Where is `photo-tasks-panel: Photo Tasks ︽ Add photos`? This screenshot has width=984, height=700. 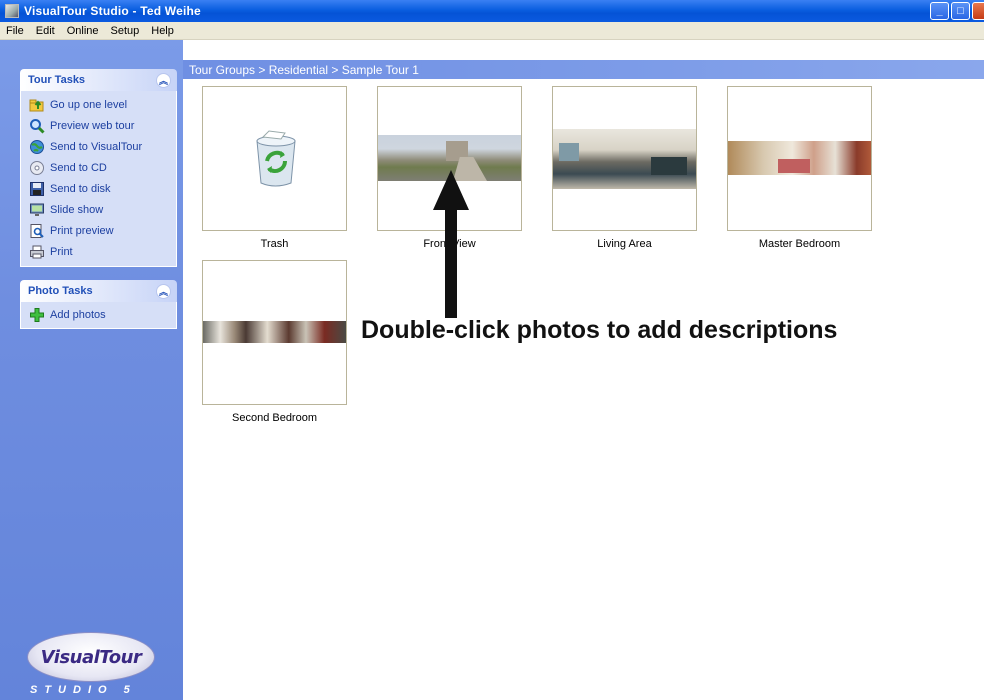
photo-tasks-panel: Photo Tasks ︽ Add photos is located at coordinates (98, 304).